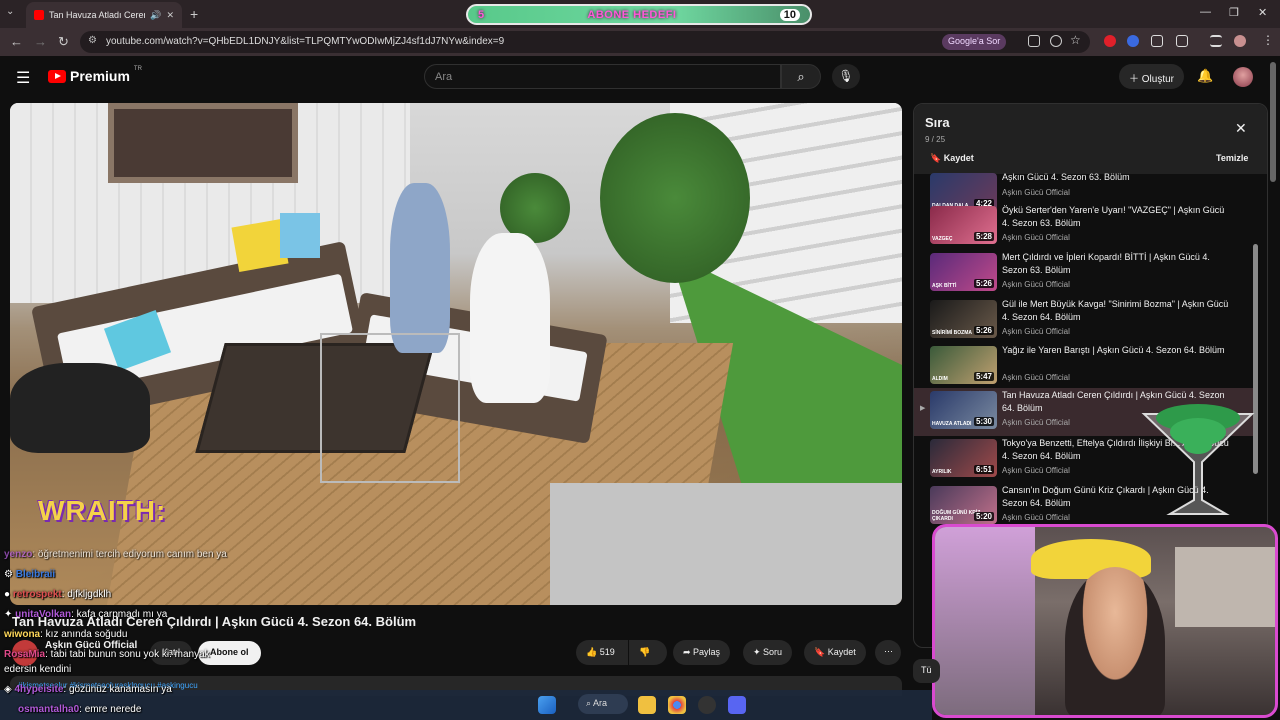  Describe the element at coordinates (10, 11) in the screenshot. I see `tab-list-chevron-icon: ⌄` at that location.